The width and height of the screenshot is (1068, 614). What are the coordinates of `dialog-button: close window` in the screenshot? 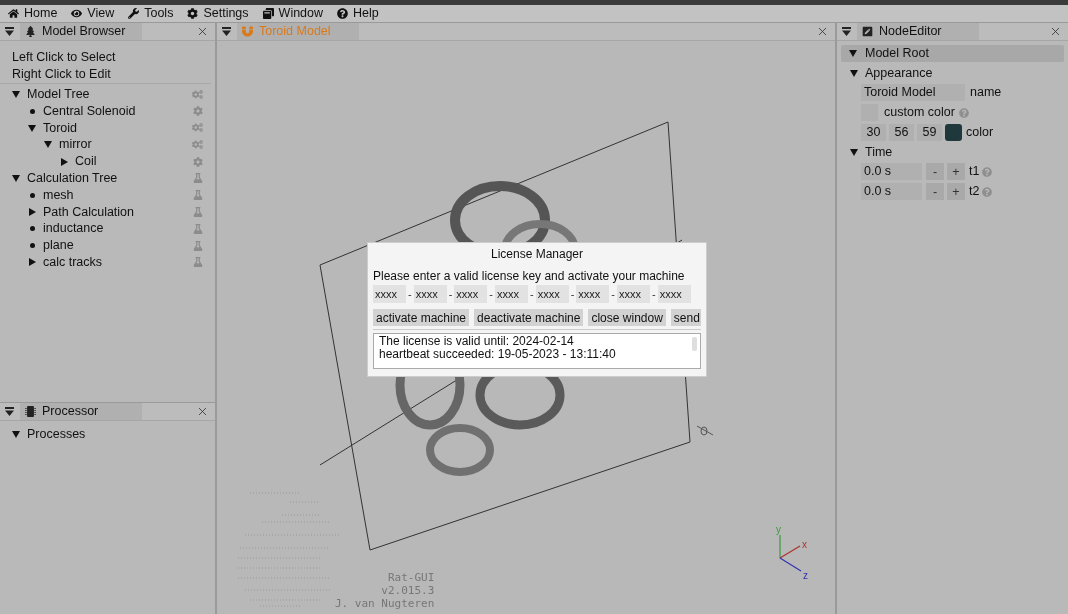 It's located at (627, 317).